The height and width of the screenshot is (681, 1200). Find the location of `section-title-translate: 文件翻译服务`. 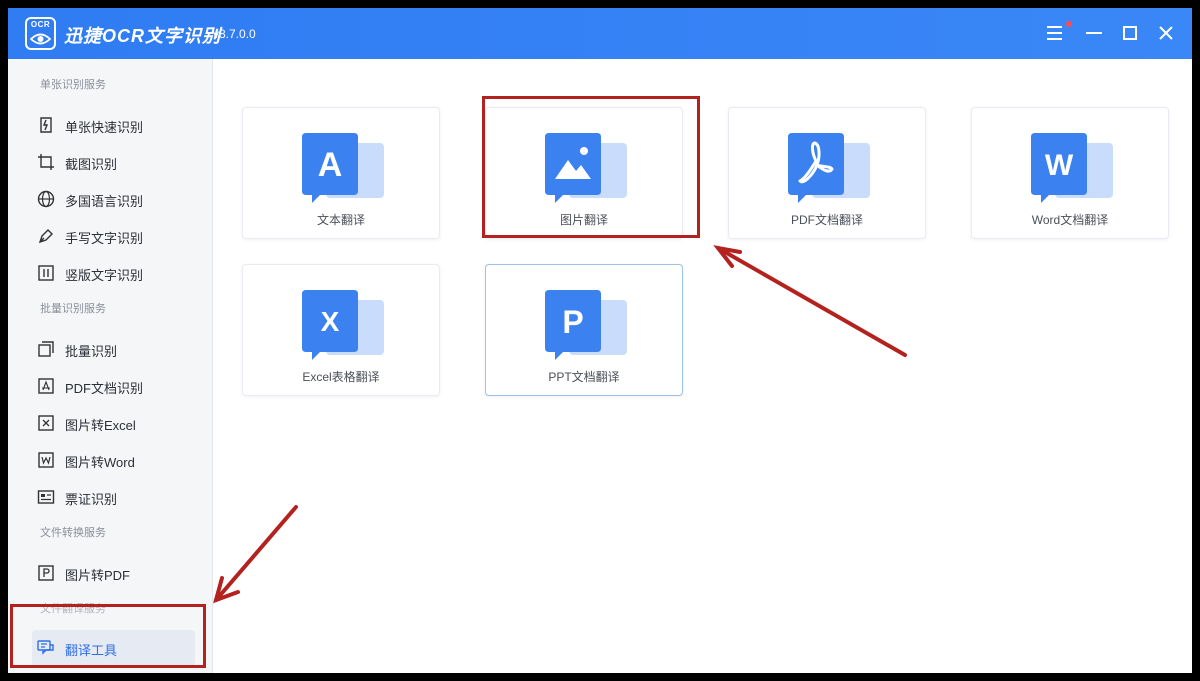

section-title-translate: 文件翻译服务 is located at coordinates (73, 609).